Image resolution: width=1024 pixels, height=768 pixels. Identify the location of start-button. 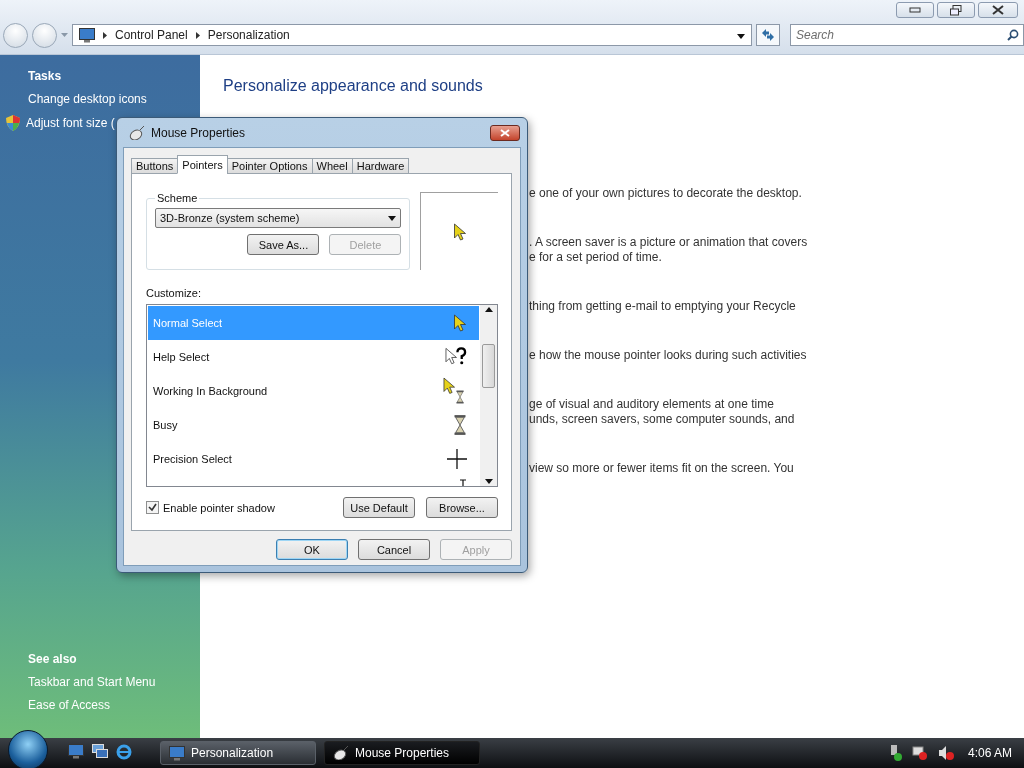
(28, 749).